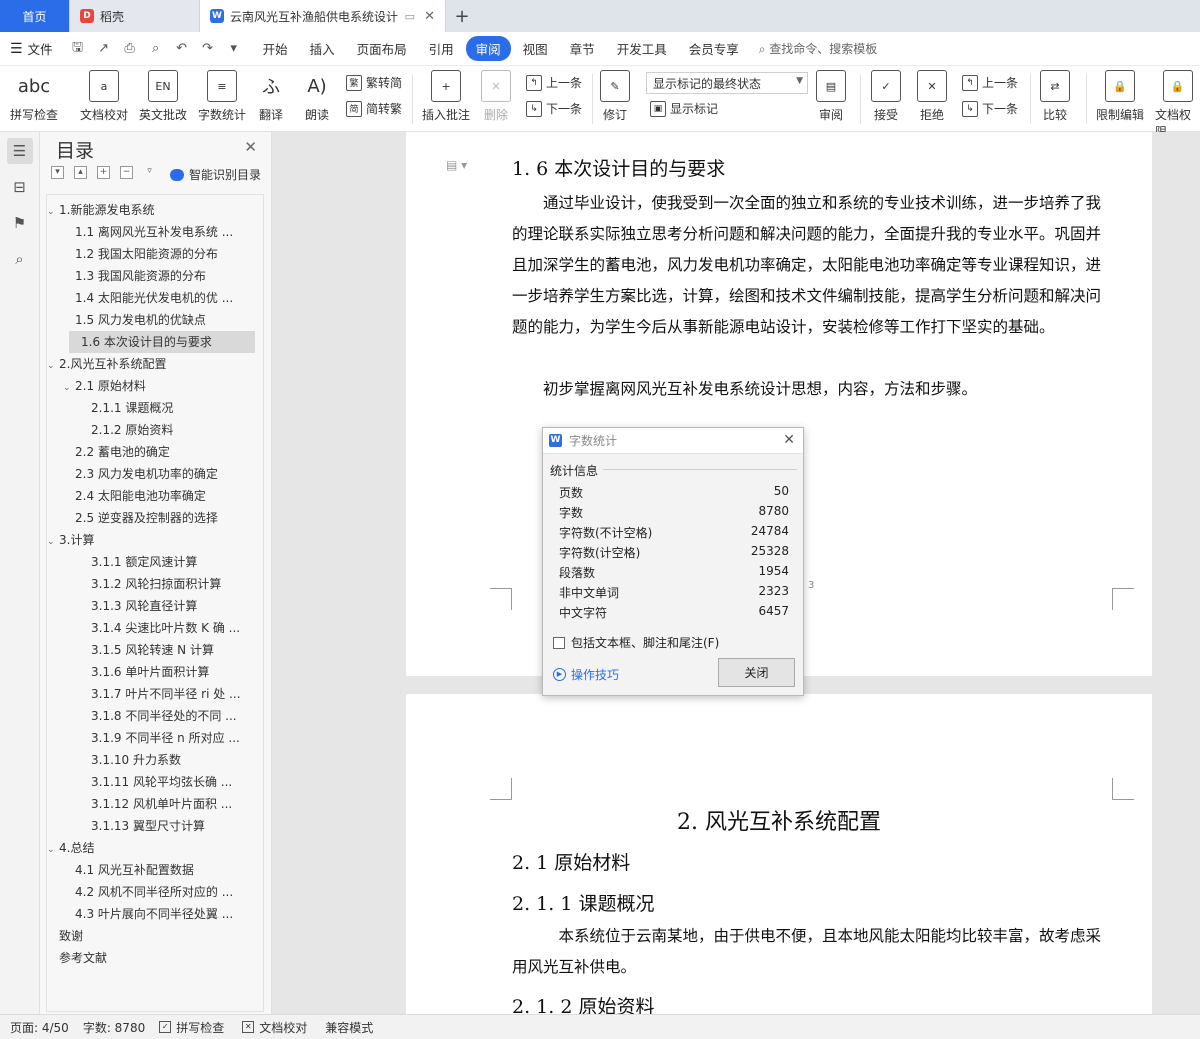 Image resolution: width=1200 pixels, height=1039 pixels. Describe the element at coordinates (208, 48) in the screenshot. I see `redo-icon: ↷` at that location.